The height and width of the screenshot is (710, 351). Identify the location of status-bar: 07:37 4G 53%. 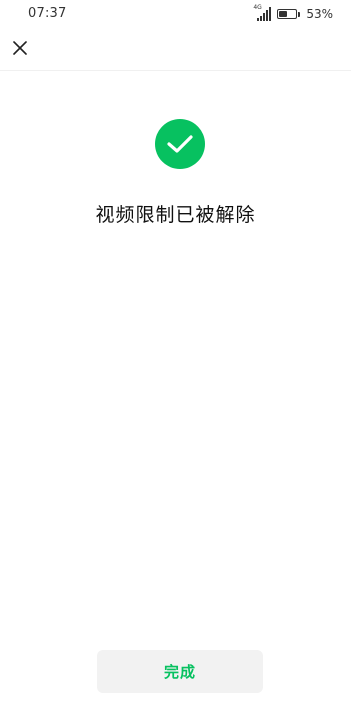
(175, 14).